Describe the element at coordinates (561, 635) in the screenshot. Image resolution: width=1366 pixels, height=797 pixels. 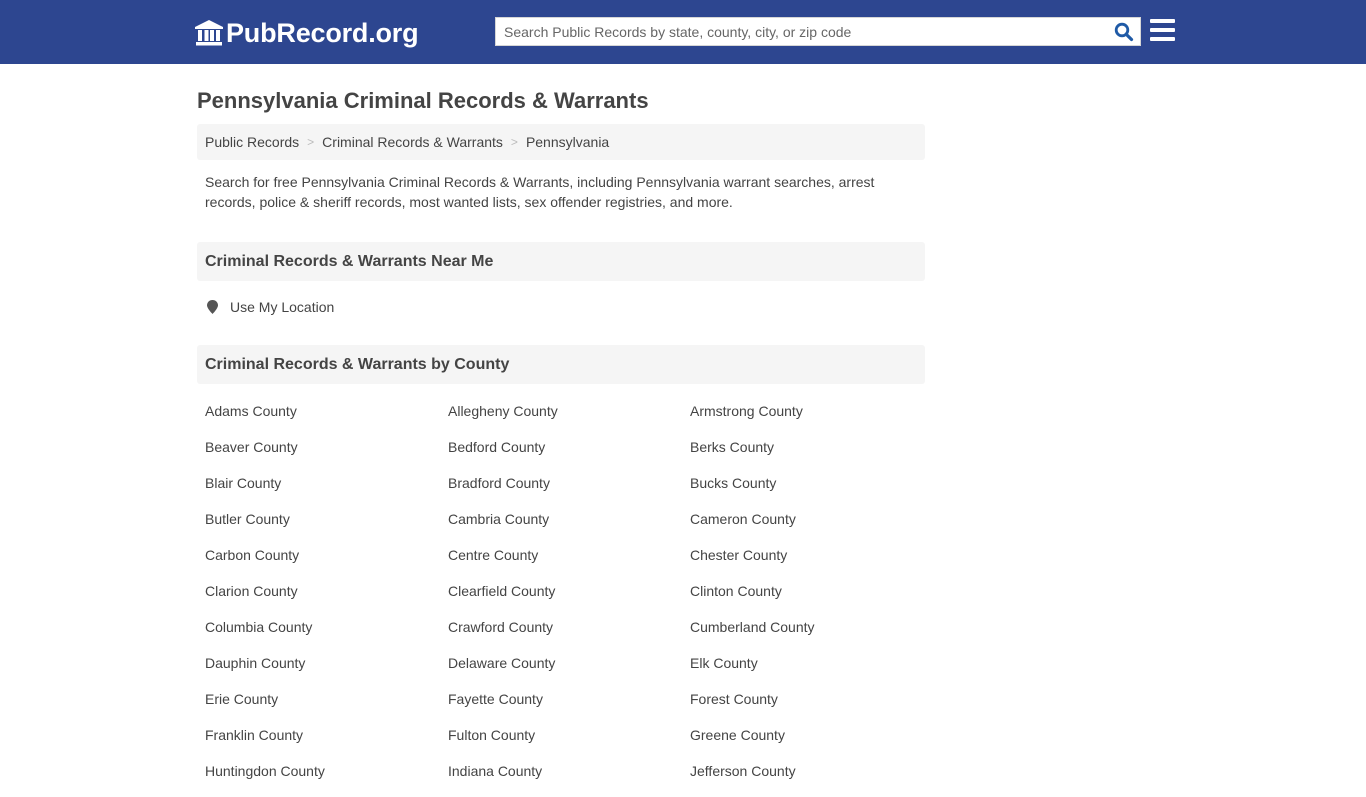
I see `county-link: Crawford County` at that location.